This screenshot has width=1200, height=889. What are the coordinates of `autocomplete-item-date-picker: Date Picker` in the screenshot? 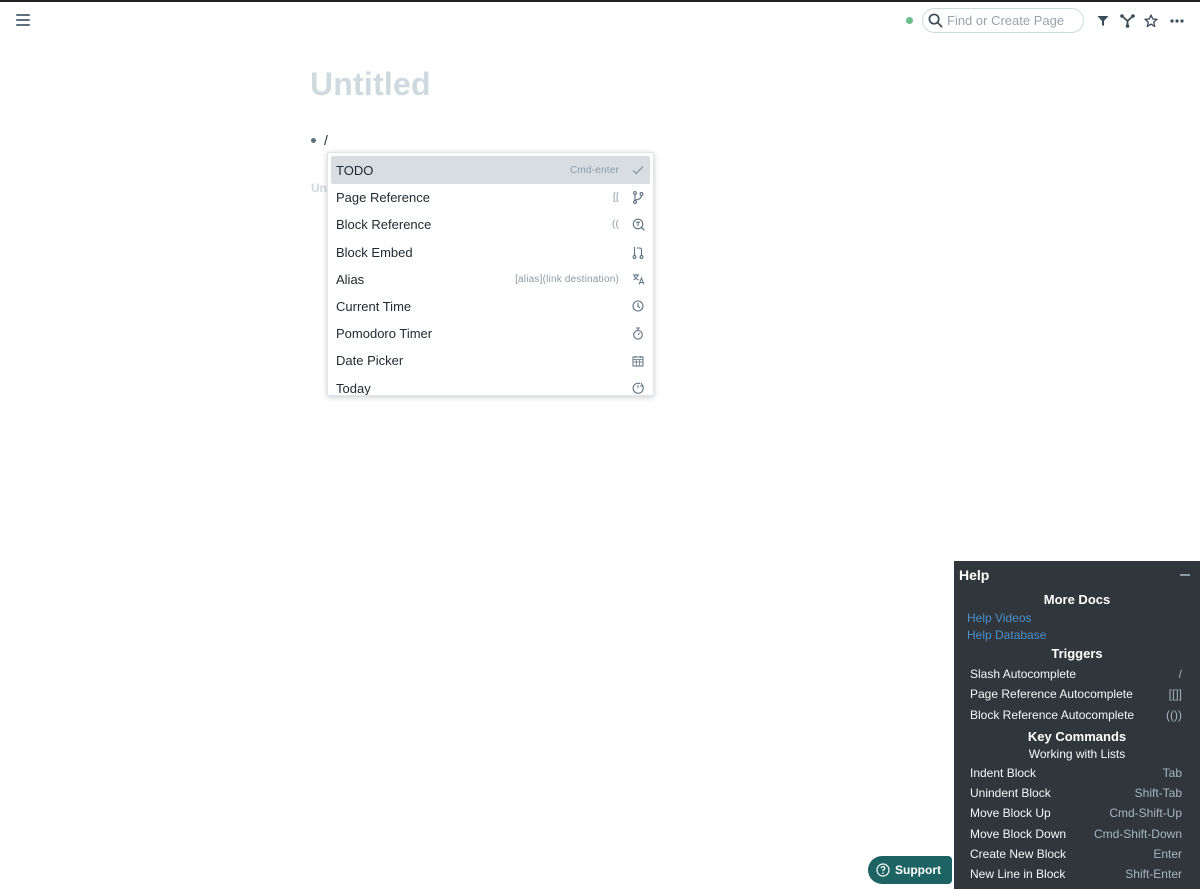 It's located at (490, 360).